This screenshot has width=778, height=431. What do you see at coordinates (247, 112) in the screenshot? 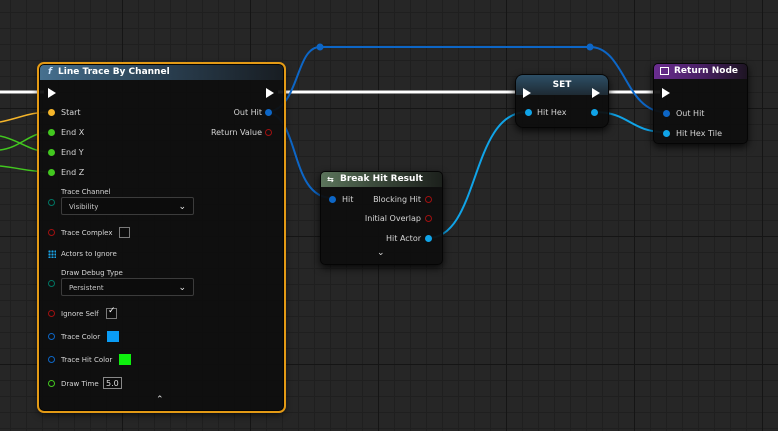
I see `out-hit-label: Out Hit` at bounding box center [247, 112].